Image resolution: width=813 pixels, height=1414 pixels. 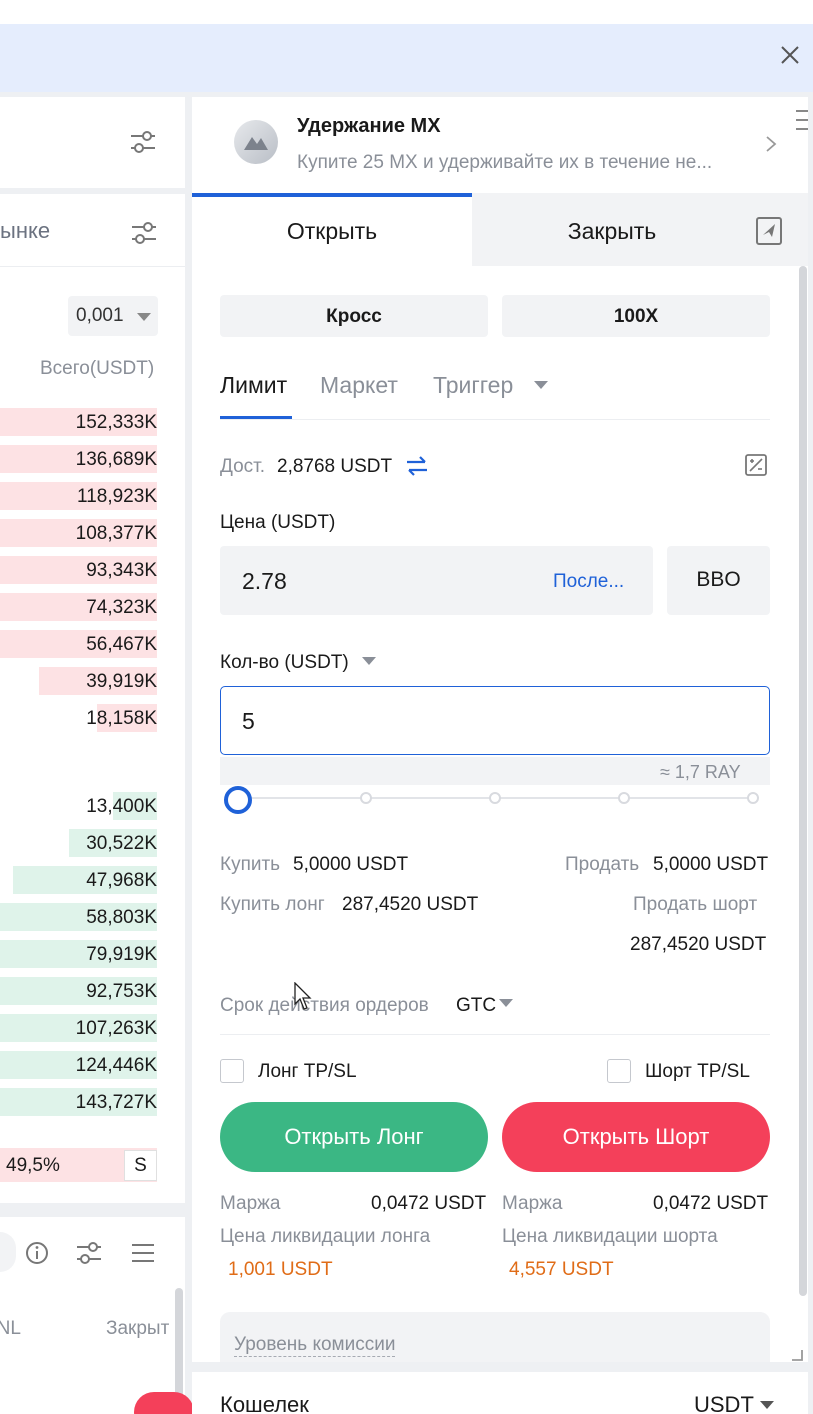 What do you see at coordinates (253, 385) in the screenshot?
I see `tab-limit: Лимит` at bounding box center [253, 385].